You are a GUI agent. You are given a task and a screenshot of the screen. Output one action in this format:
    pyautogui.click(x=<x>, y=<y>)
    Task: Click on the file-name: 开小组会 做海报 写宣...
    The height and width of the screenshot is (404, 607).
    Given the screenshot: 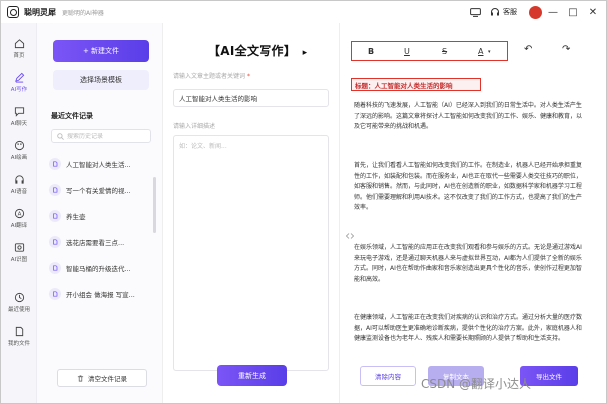 What is the action you would take?
    pyautogui.click(x=100, y=295)
    